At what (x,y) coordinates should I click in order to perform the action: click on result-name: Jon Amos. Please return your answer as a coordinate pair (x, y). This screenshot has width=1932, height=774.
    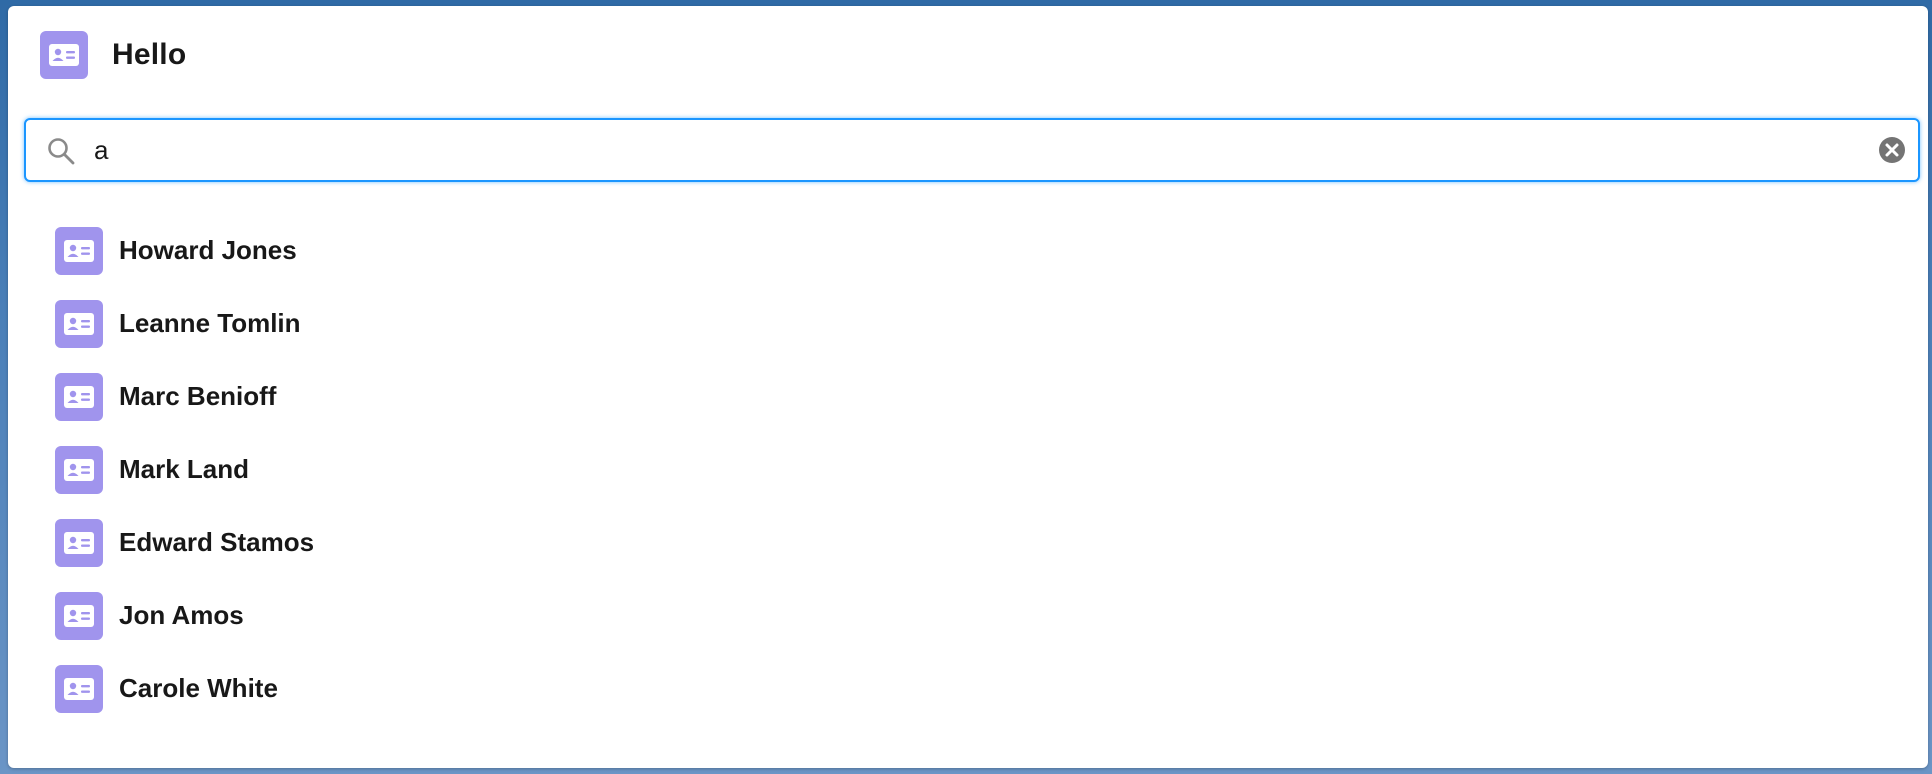
    Looking at the image, I should click on (181, 615).